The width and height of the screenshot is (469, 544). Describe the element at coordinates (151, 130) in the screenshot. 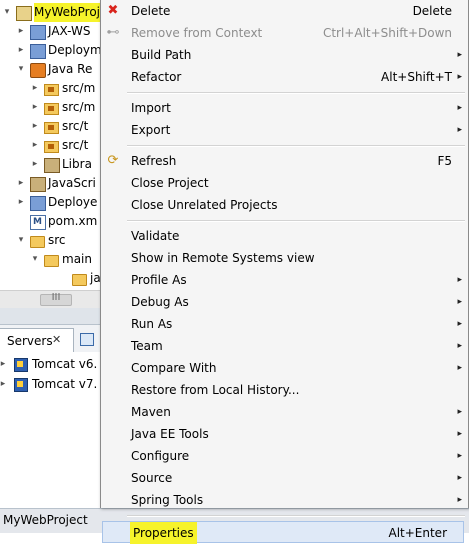

I see `menu-item-label: Export` at that location.